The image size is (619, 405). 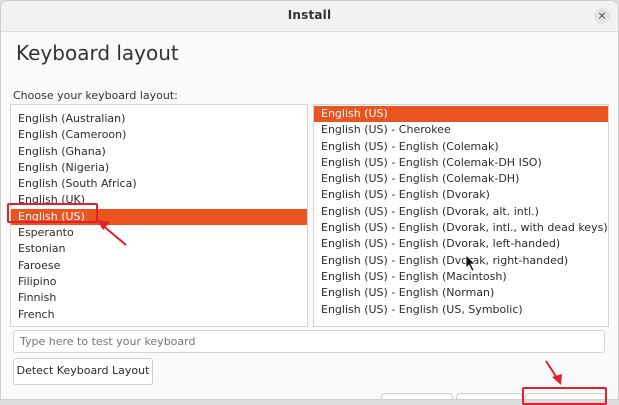 I want to click on mouse-cursor-icon, so click(x=470, y=263).